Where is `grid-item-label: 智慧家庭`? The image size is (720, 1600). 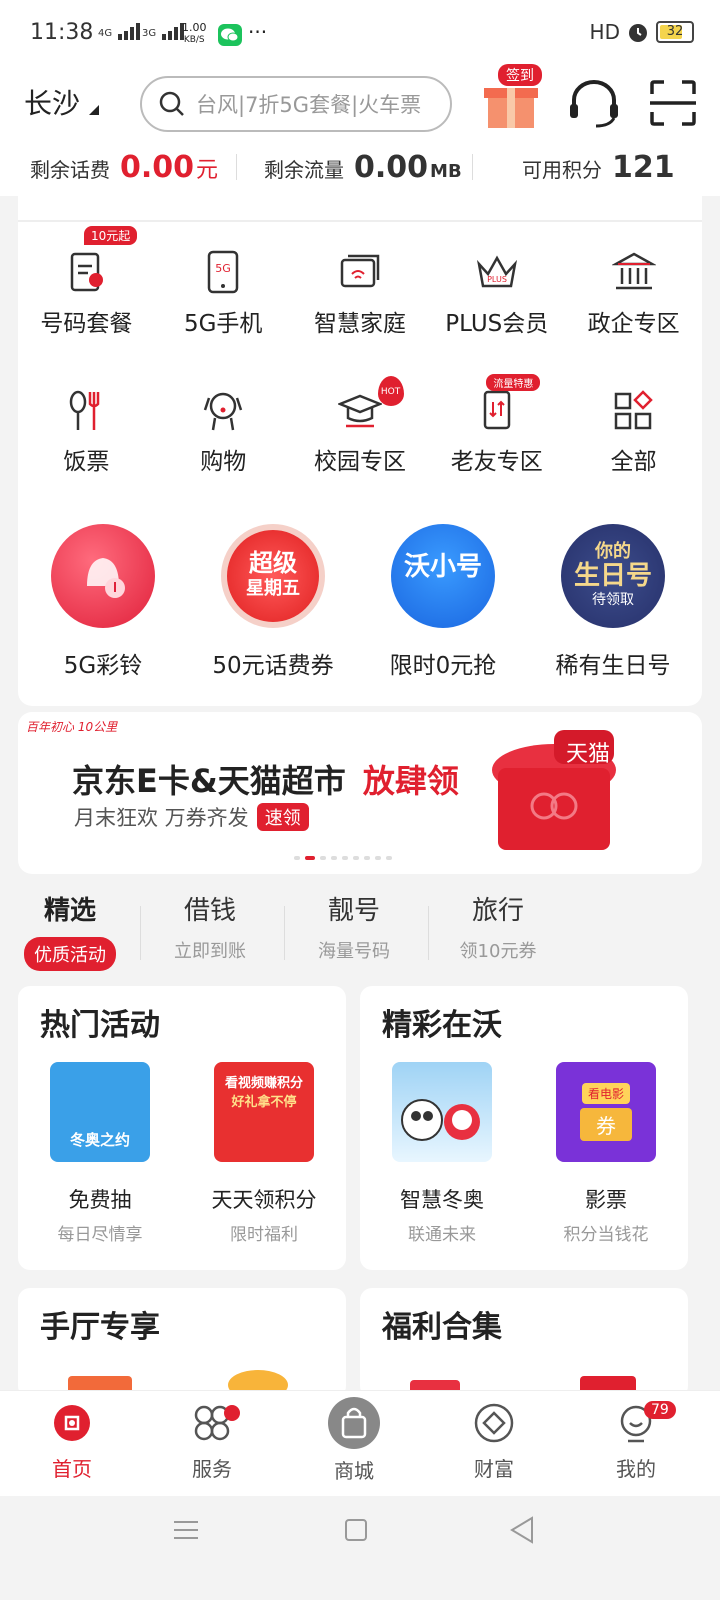 grid-item-label: 智慧家庭 is located at coordinates (359, 324).